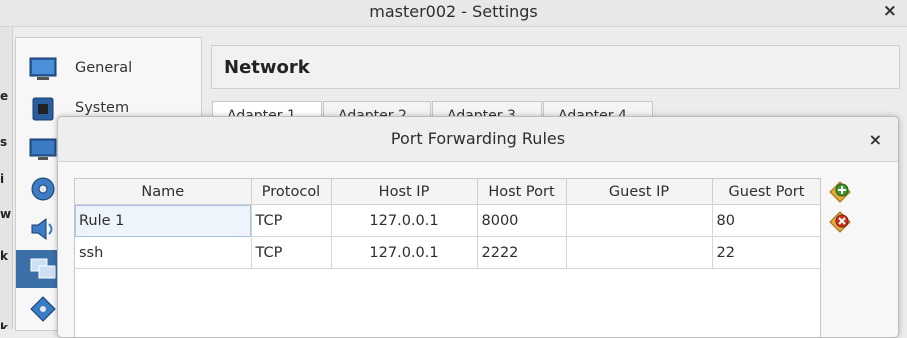 The height and width of the screenshot is (338, 907). I want to click on sidebar-item-label: General, so click(104, 68).